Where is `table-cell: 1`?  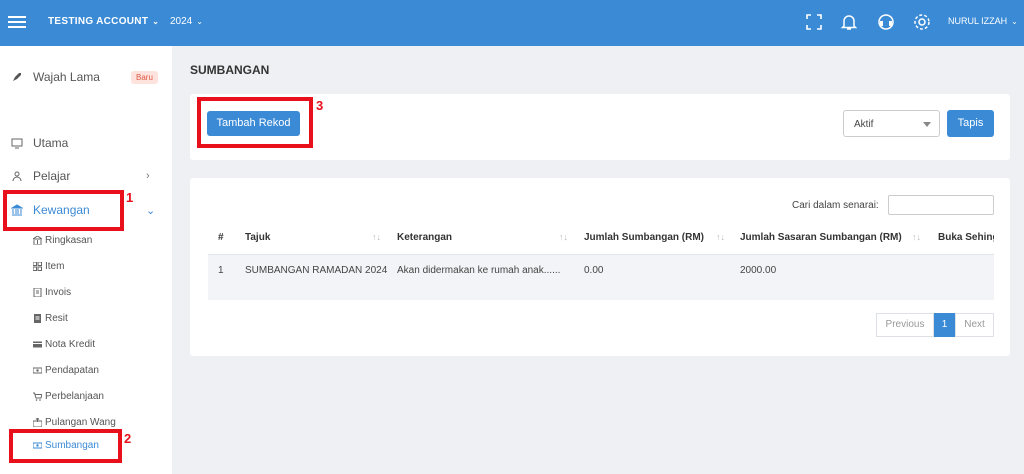 table-cell: 1 is located at coordinates (221, 270).